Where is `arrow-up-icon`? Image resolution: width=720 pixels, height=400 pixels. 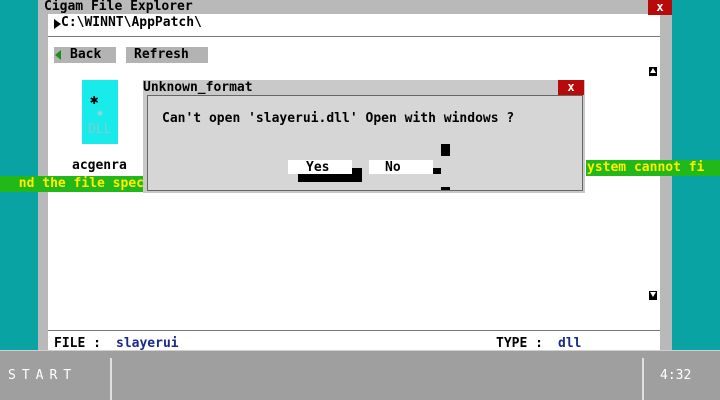 arrow-up-icon is located at coordinates (653, 70).